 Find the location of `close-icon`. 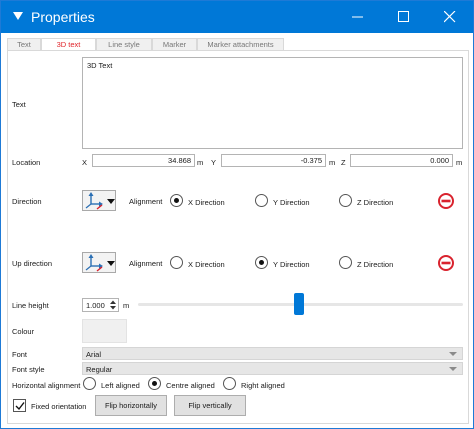

close-icon is located at coordinates (450, 17).